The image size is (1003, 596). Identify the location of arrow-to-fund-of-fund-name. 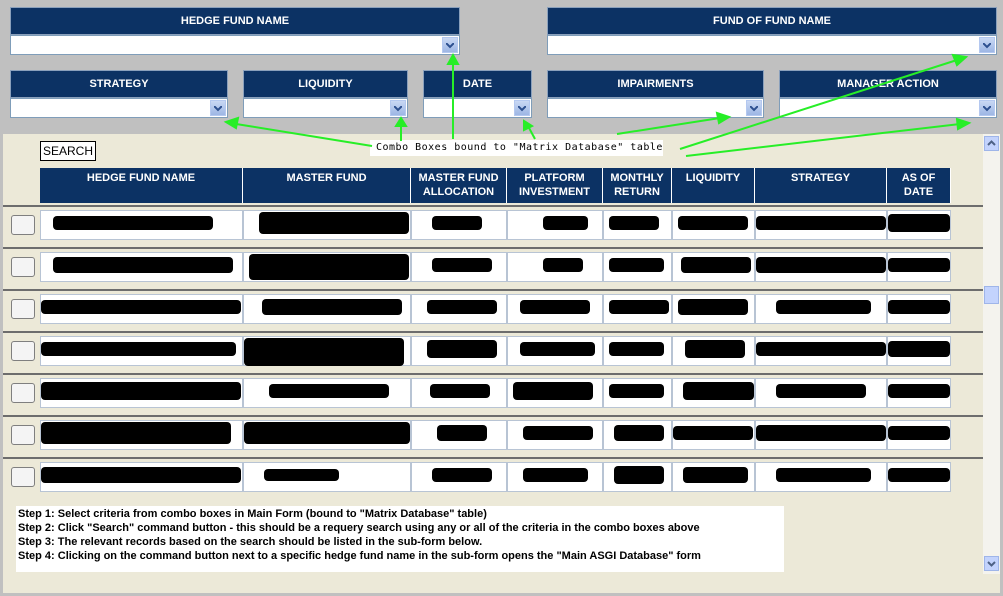
(818, 104).